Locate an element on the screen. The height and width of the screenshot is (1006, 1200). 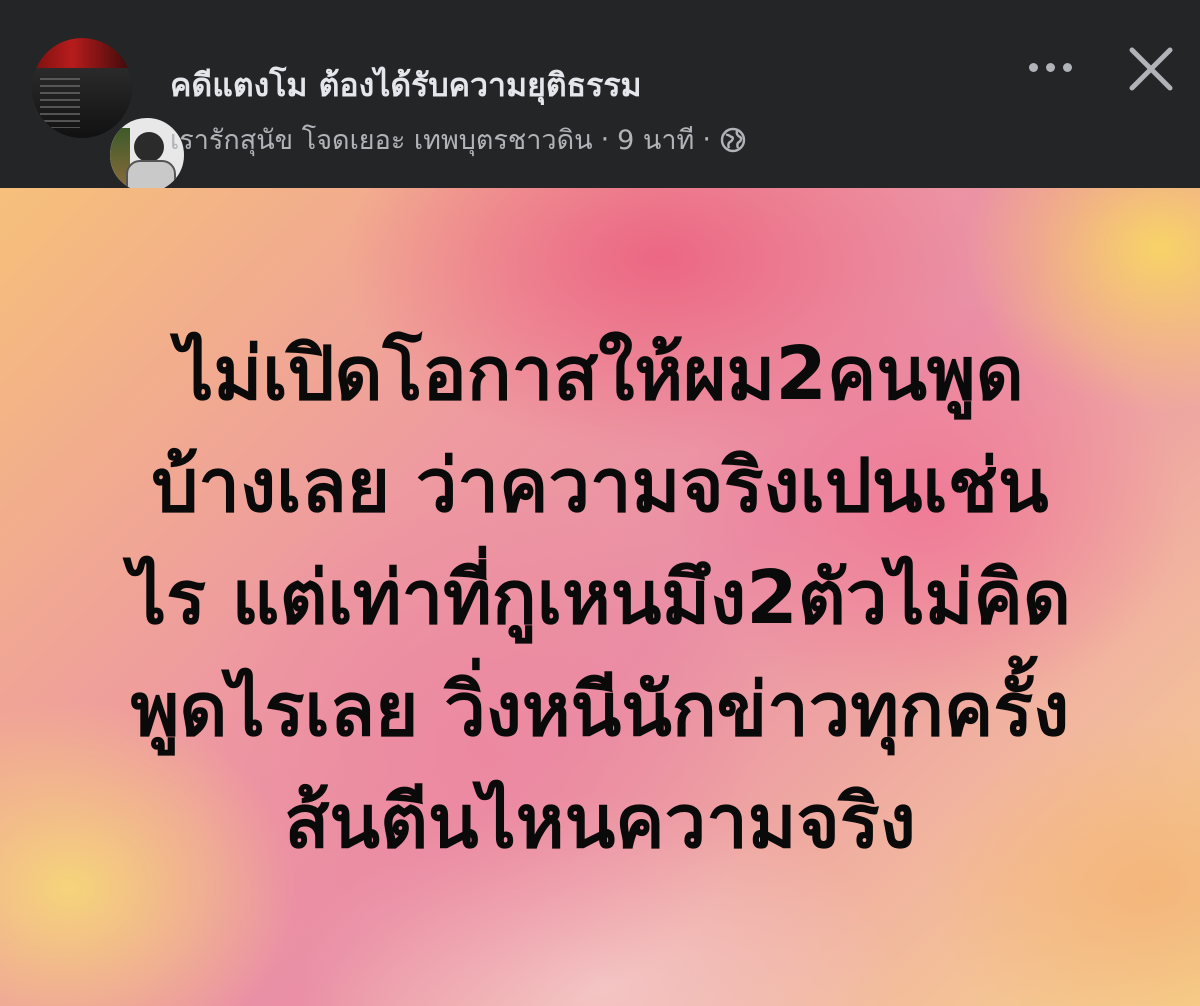
author-avatar-head is located at coordinates (149, 147).